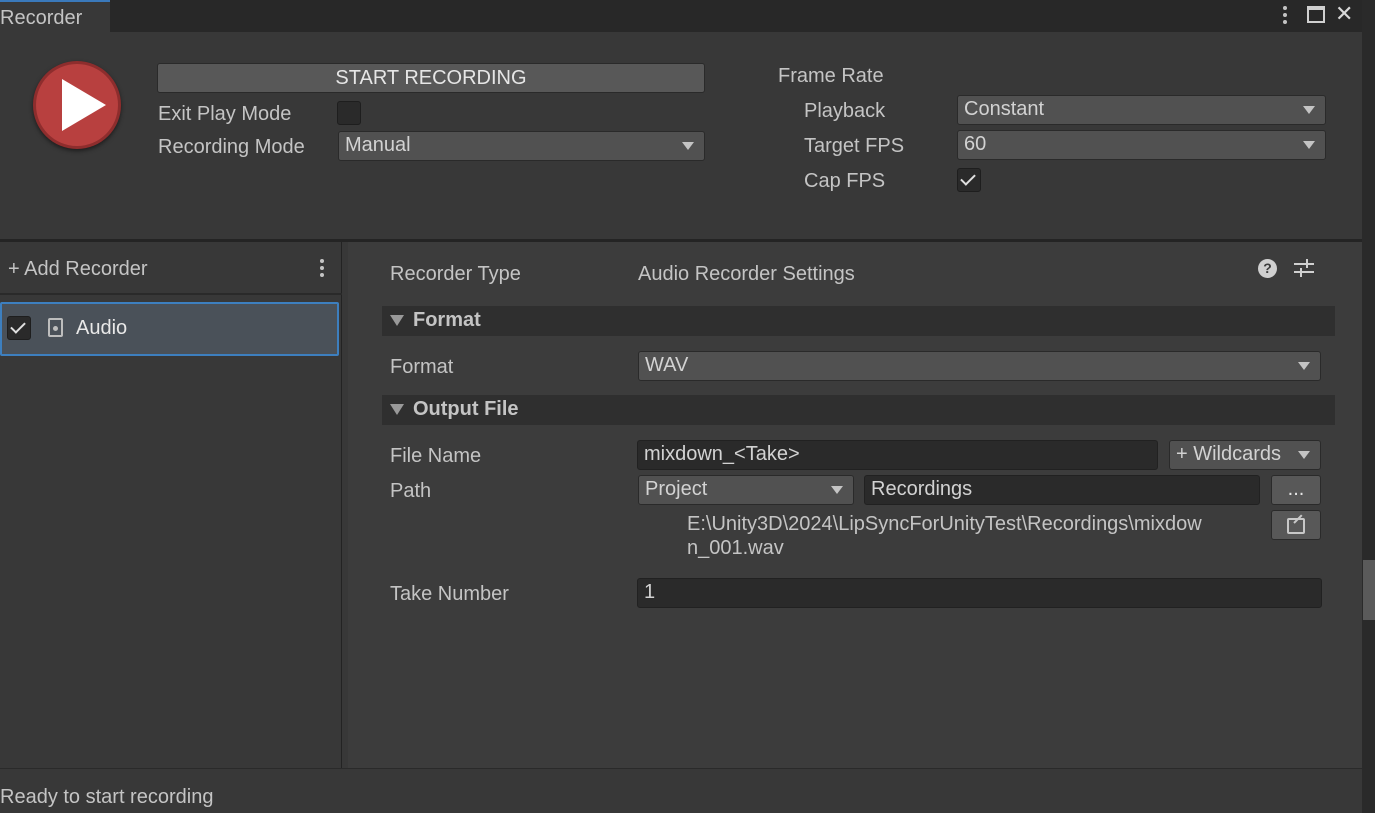 The image size is (1375, 813). I want to click on playback-dropdown: Constant, so click(1141, 110).